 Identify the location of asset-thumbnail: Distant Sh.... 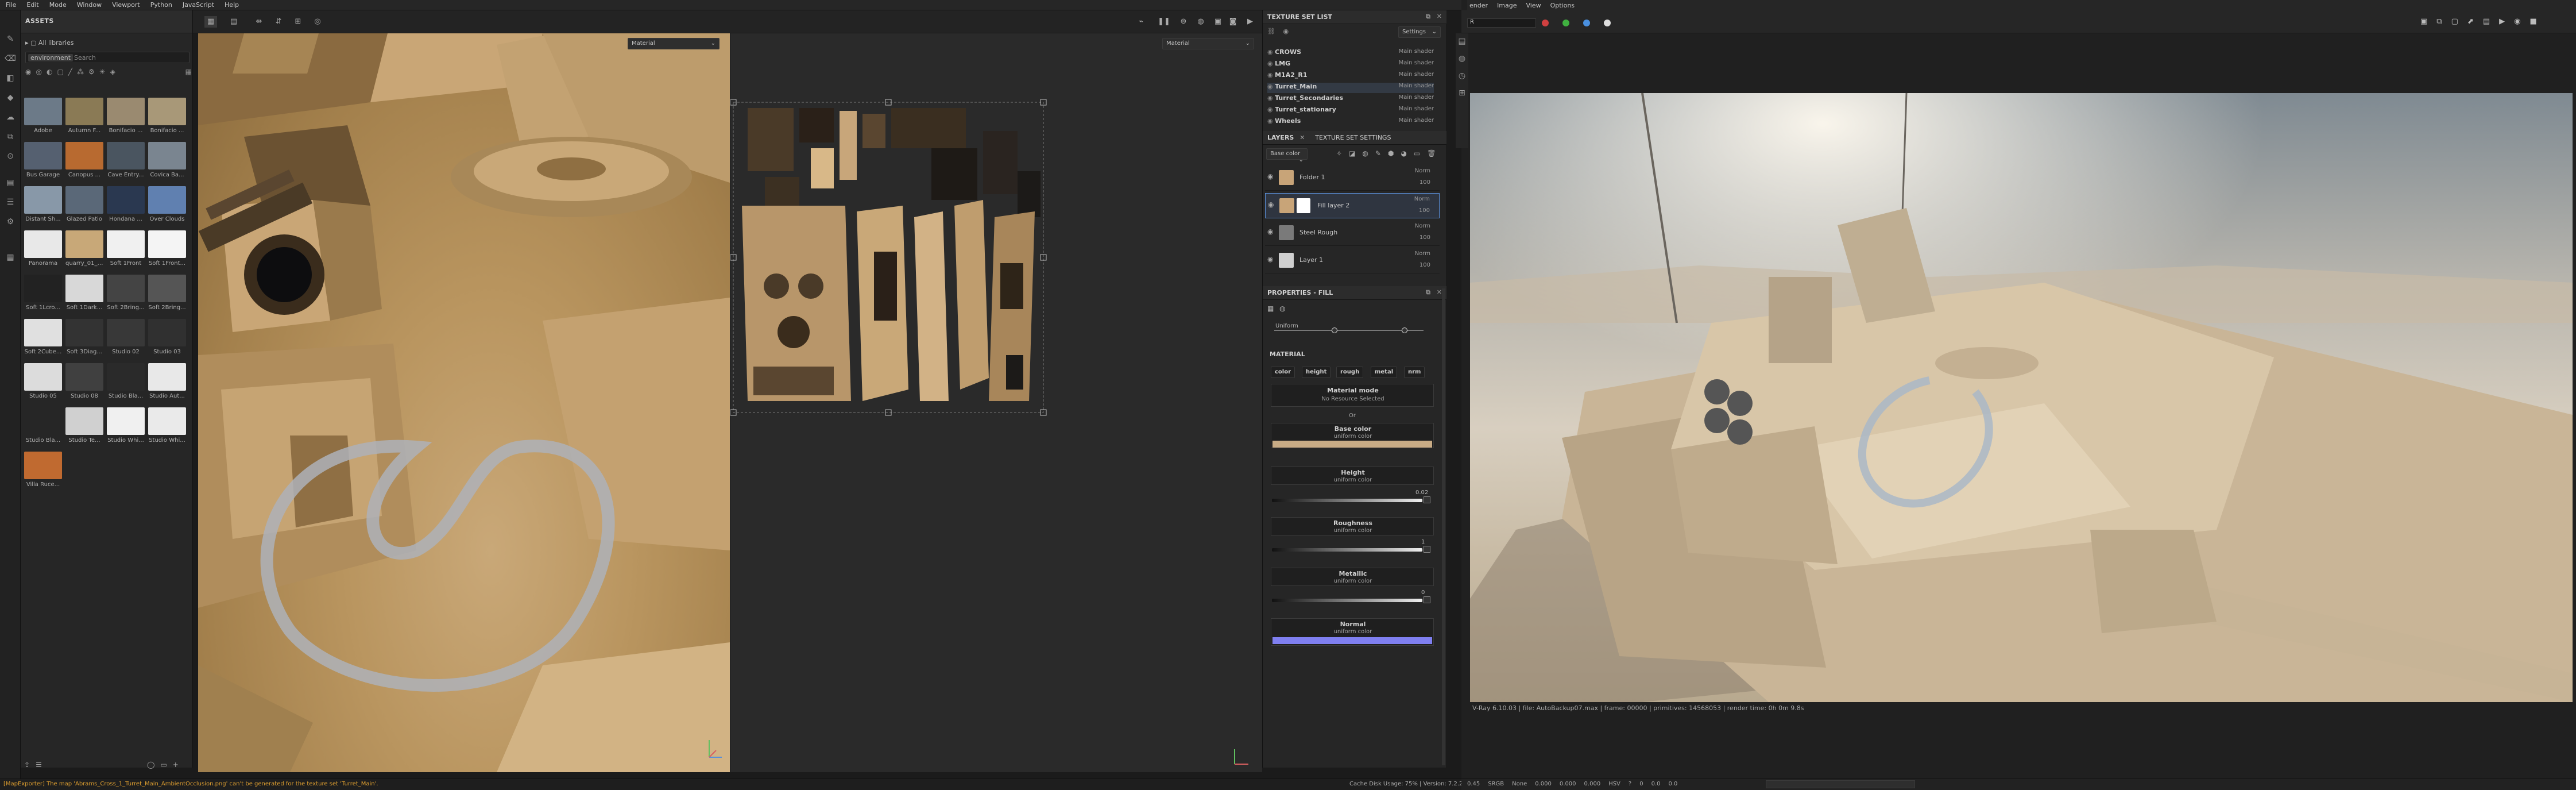
(43, 204).